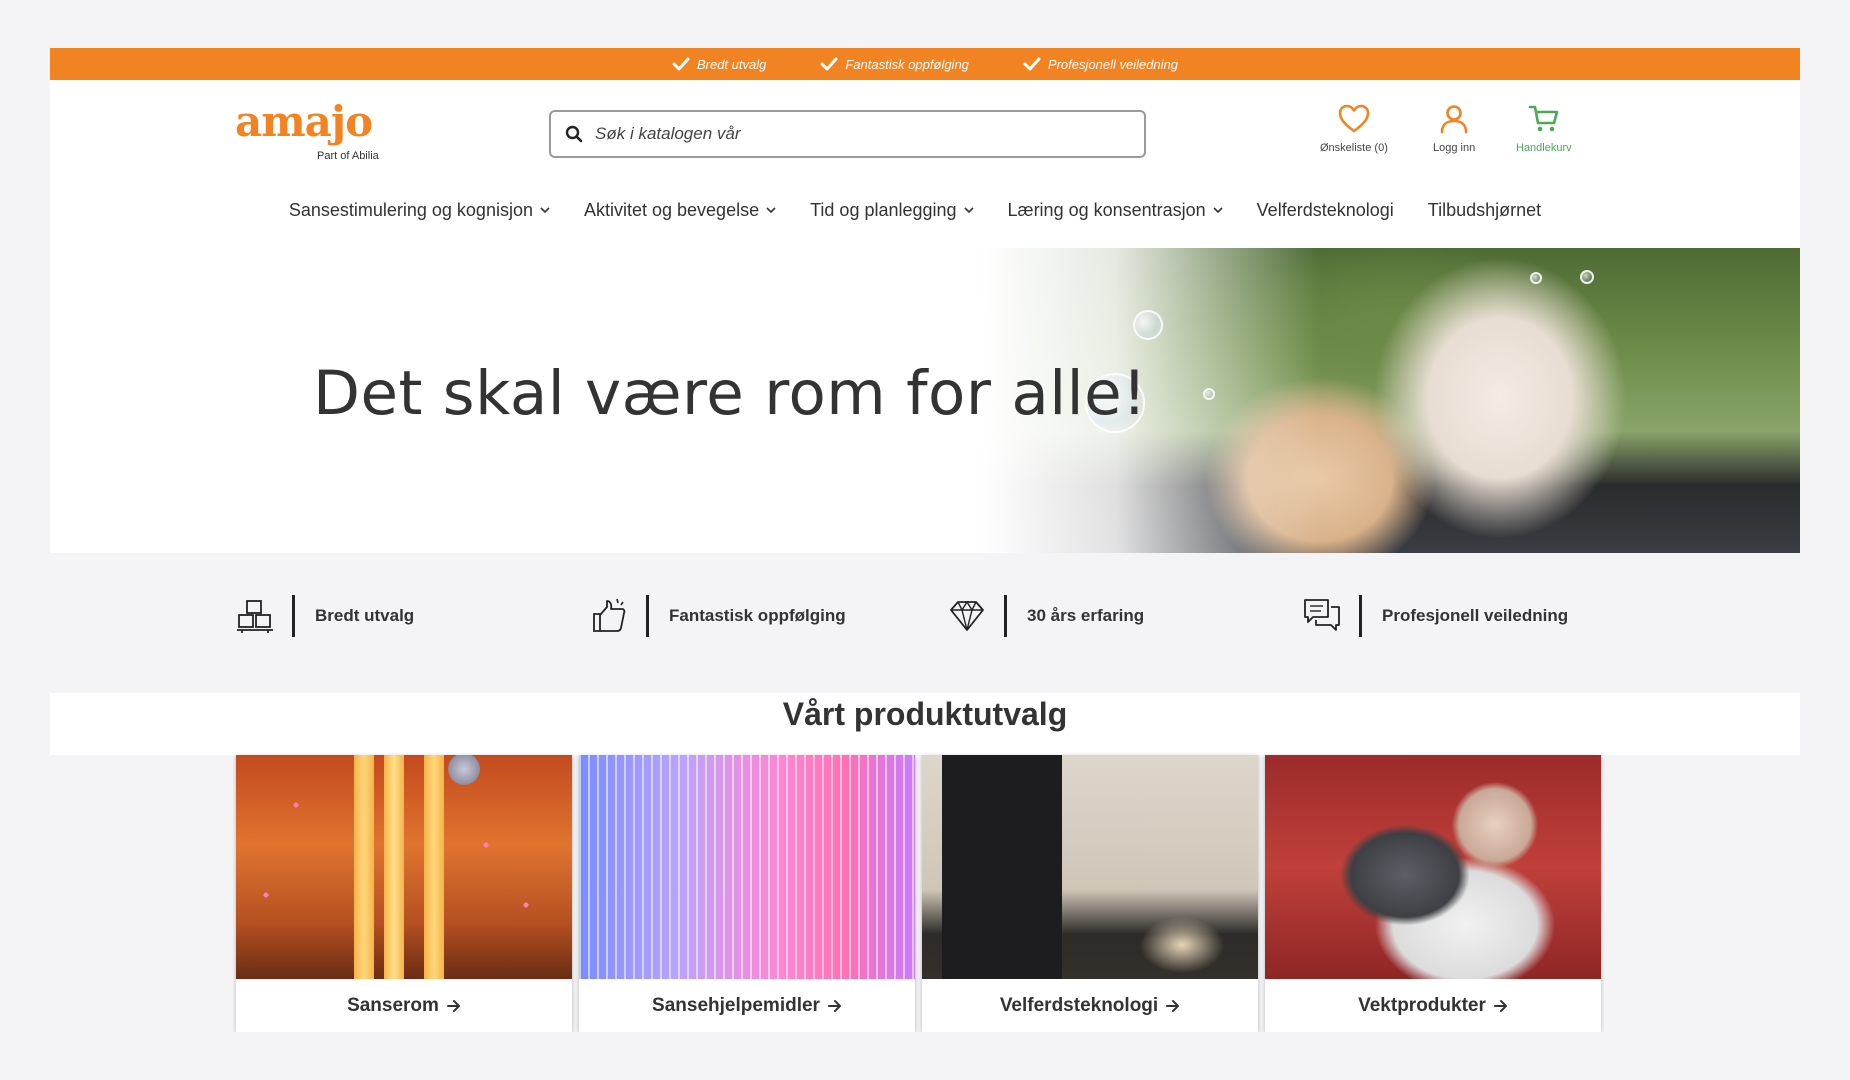 The image size is (1850, 1080). Describe the element at coordinates (1322, 615) in the screenshot. I see `chat-bubbles-icon` at that location.